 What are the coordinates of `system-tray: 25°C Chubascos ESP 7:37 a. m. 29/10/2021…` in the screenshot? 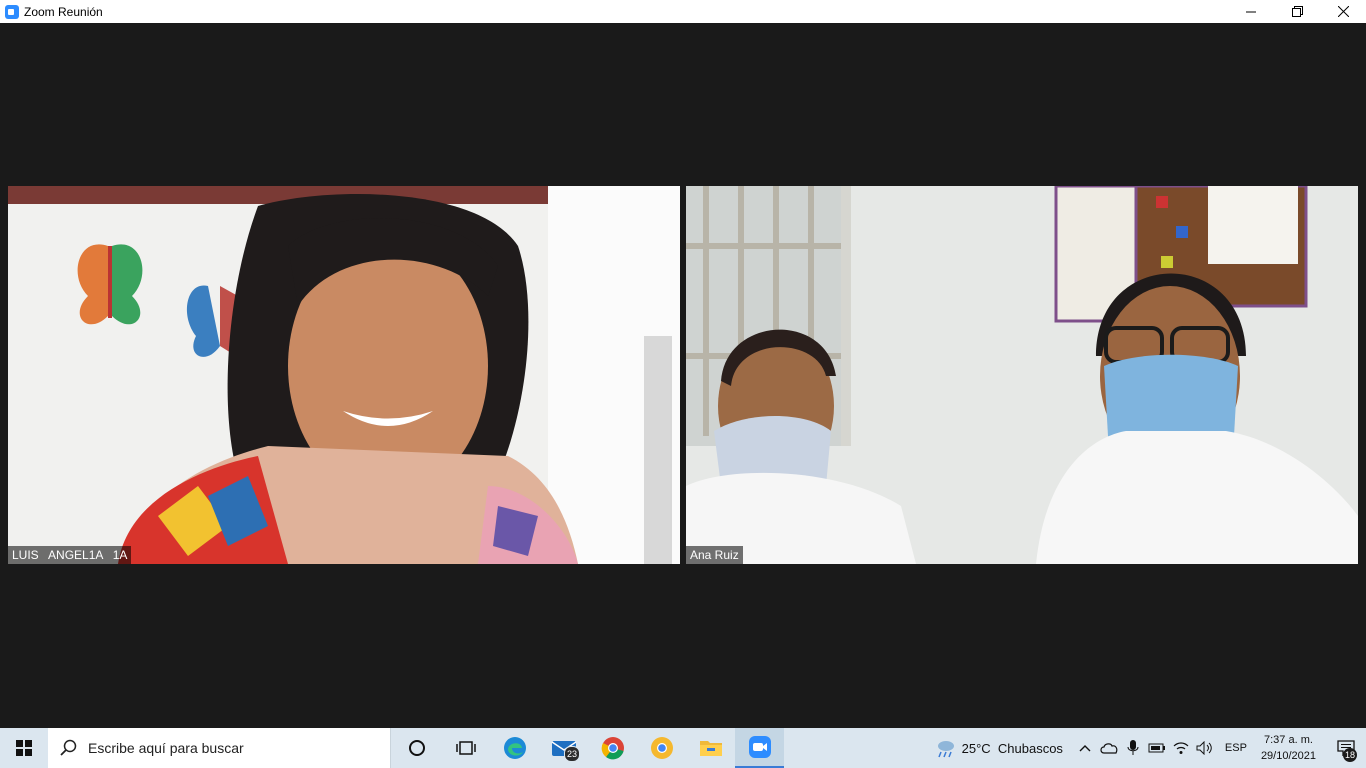 It's located at (1150, 748).